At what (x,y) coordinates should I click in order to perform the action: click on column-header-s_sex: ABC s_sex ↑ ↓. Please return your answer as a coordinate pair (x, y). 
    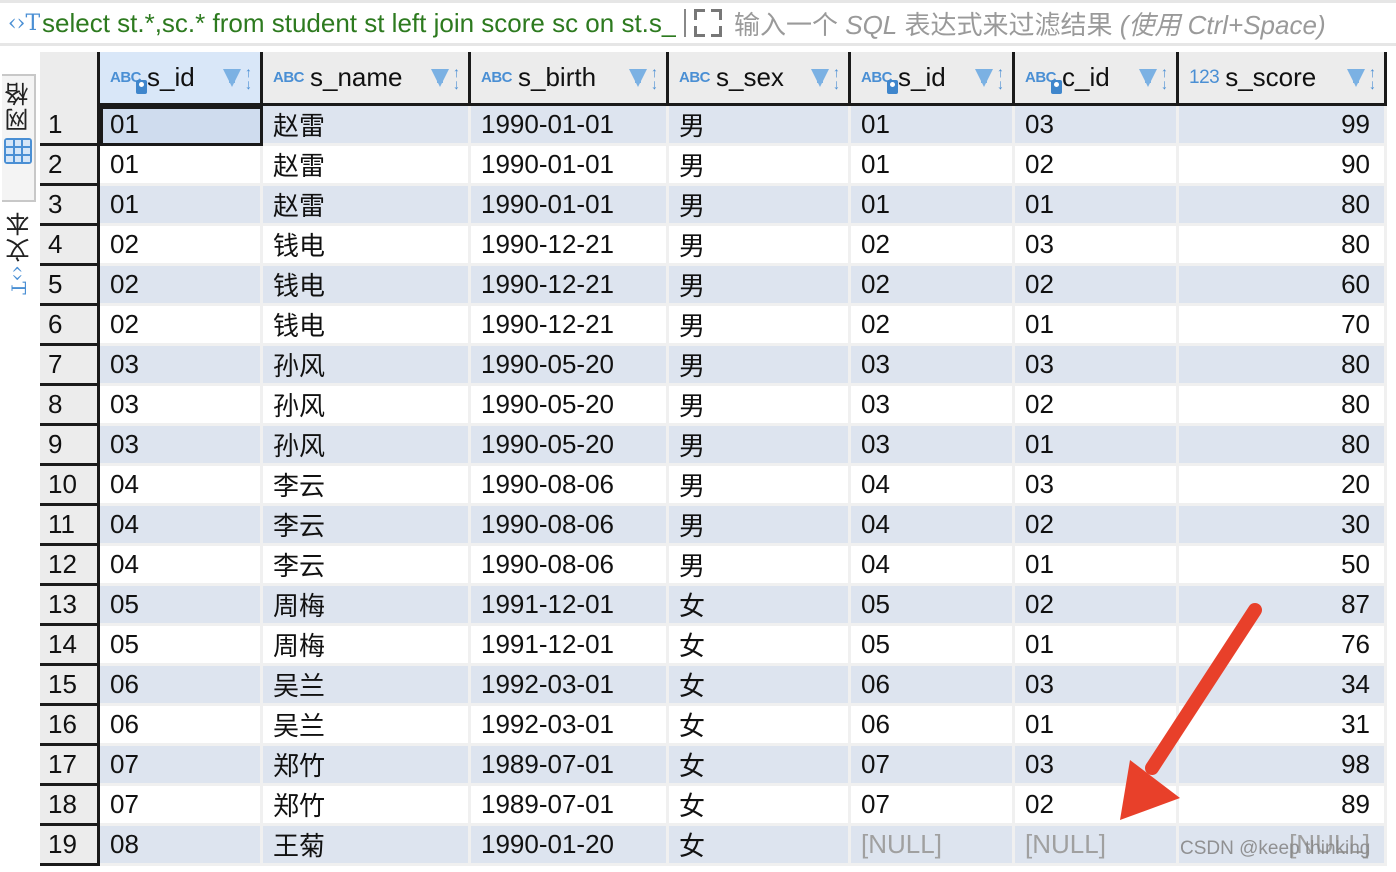
    Looking at the image, I should click on (760, 79).